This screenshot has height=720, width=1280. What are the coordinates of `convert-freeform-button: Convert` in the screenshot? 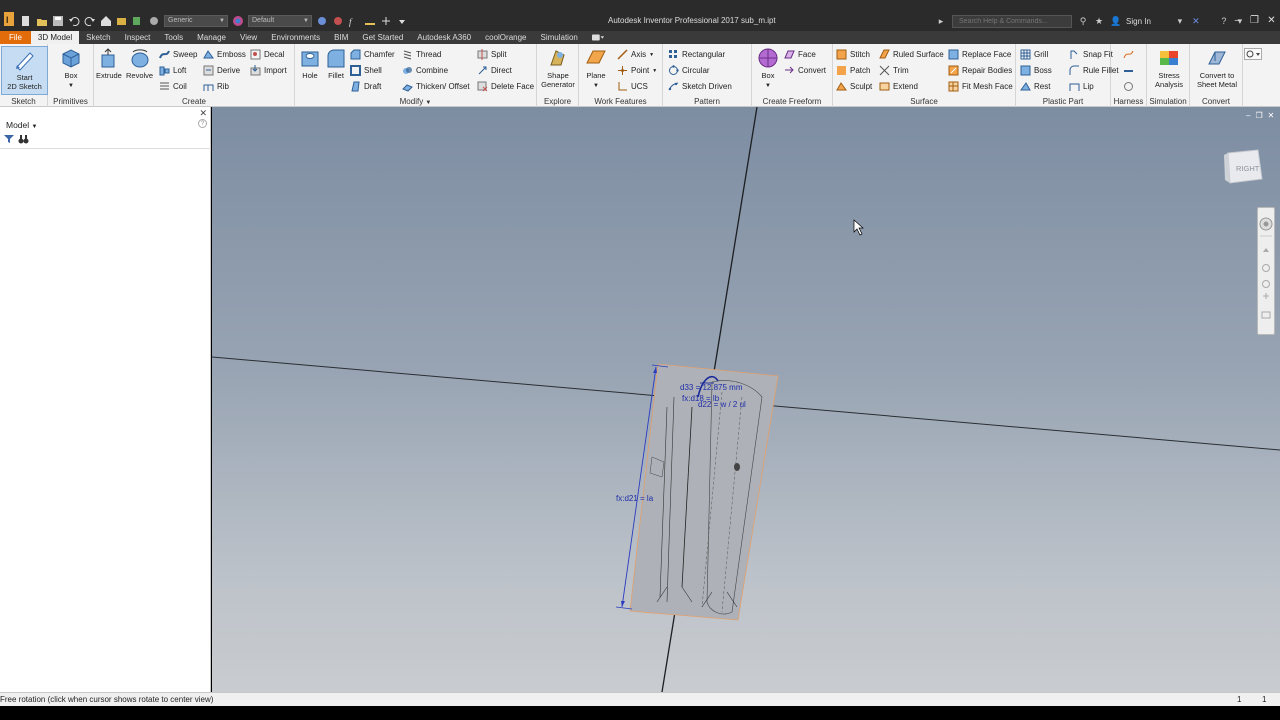 It's located at (805, 70).